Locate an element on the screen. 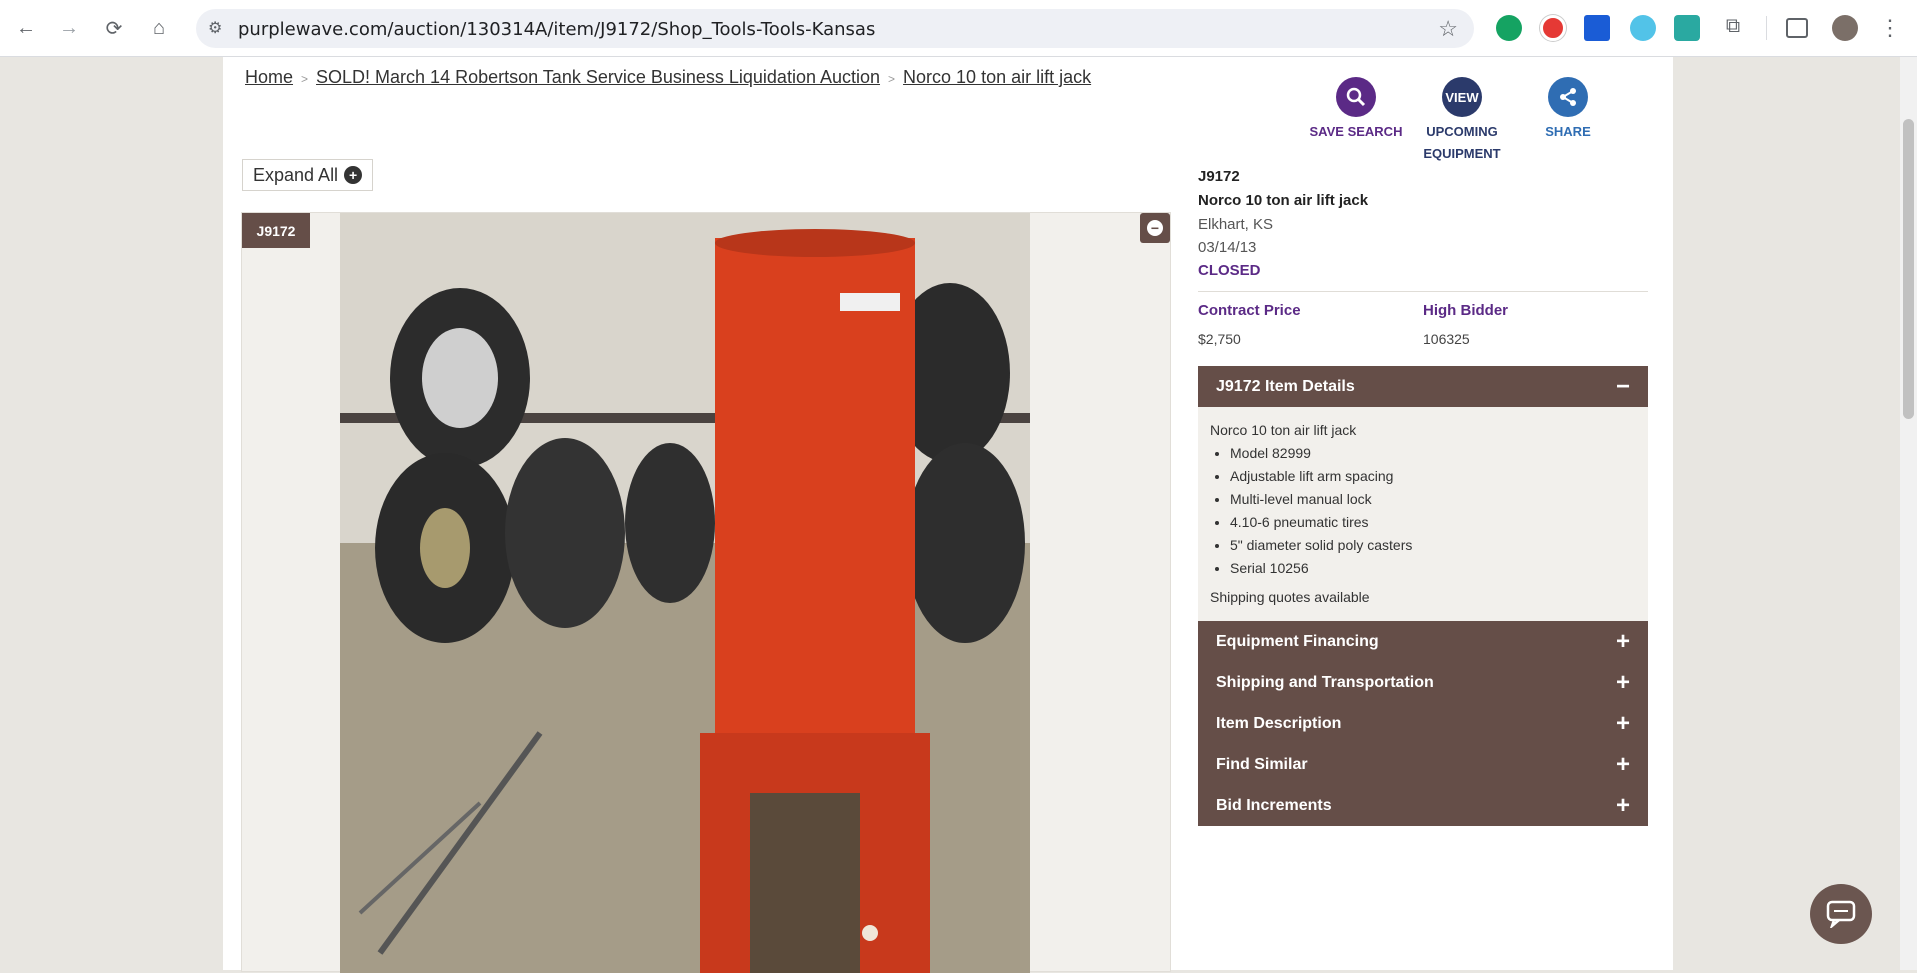 The width and height of the screenshot is (1917, 973). accordion-label: Equipment Financing is located at coordinates (1297, 641).